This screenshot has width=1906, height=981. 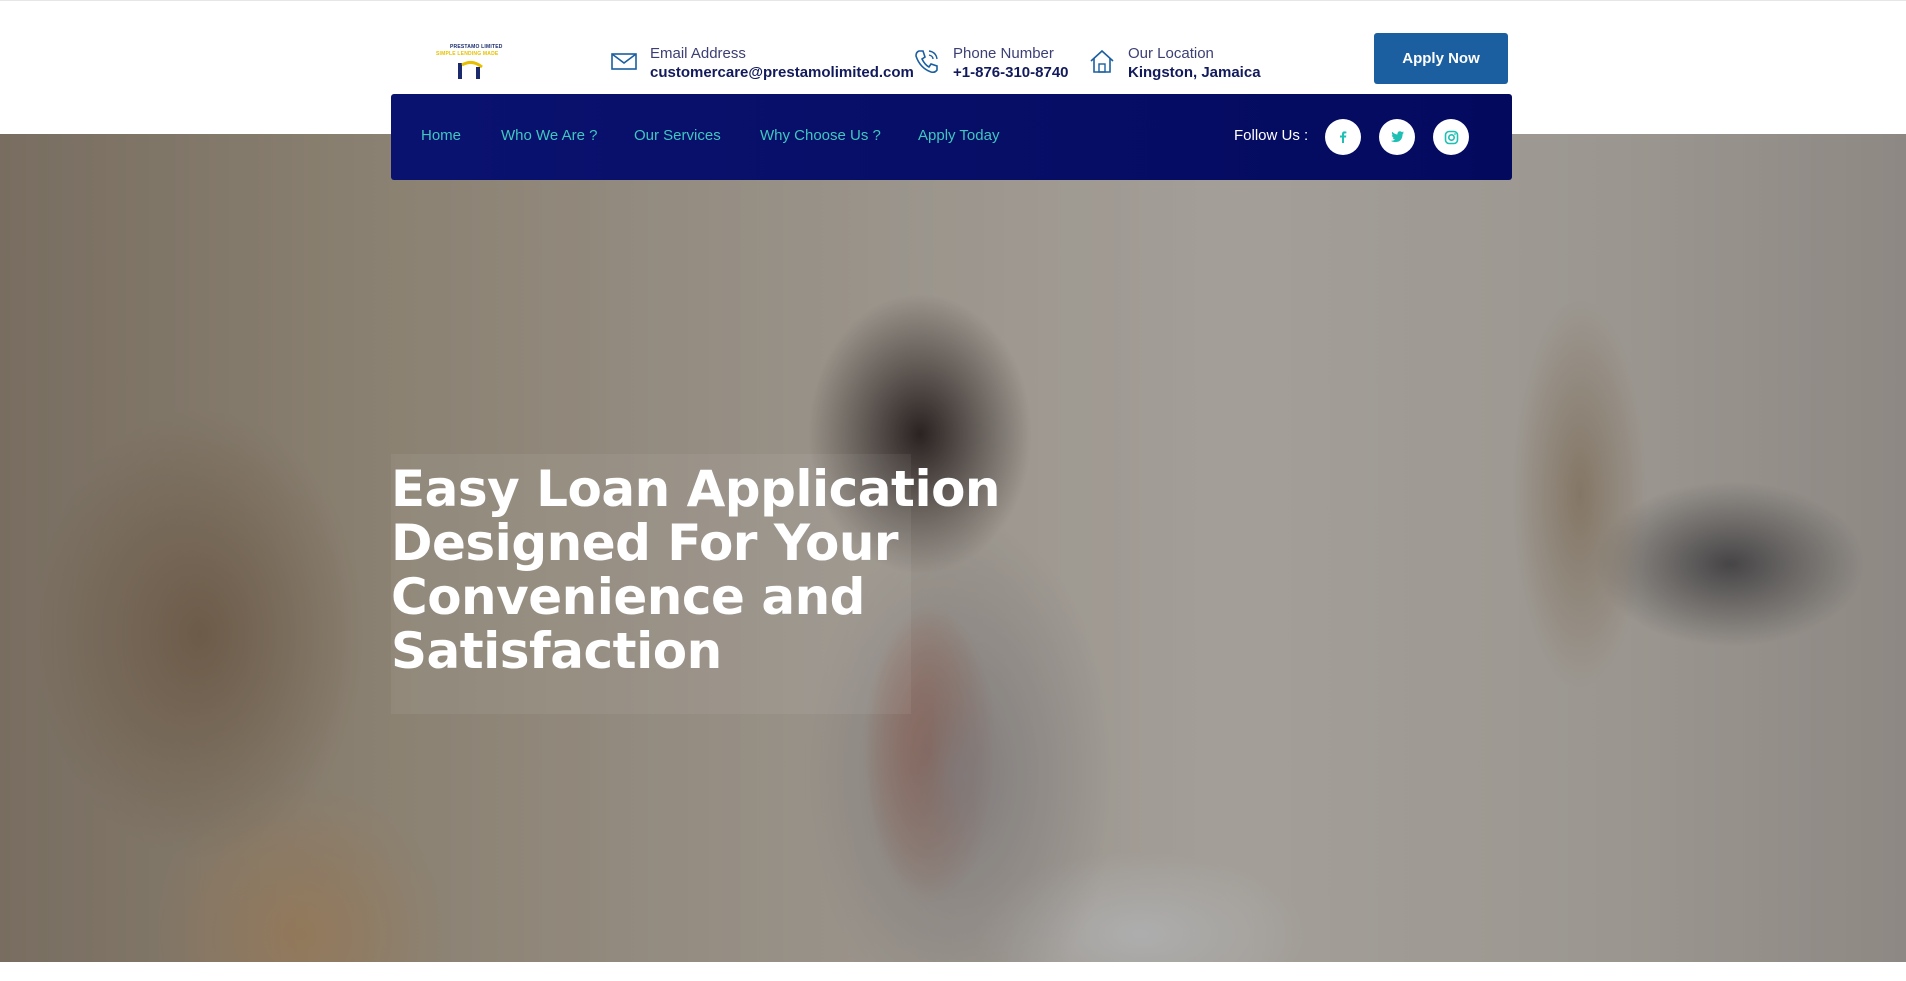 I want to click on nav-item-home: Home, so click(x=441, y=135).